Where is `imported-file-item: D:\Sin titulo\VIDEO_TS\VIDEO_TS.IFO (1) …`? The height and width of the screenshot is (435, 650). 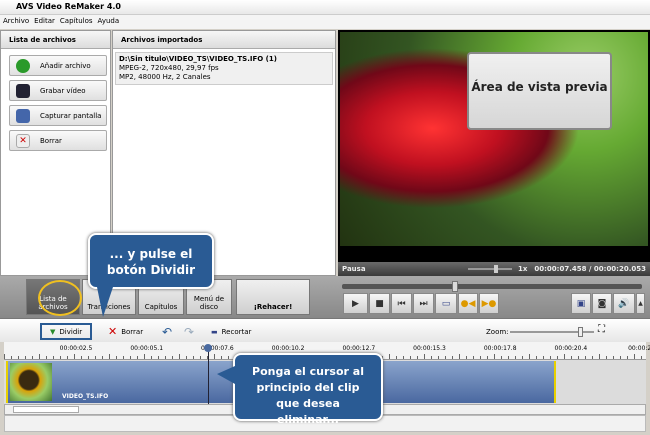 imported-file-item: D:\Sin titulo\VIDEO_TS\VIDEO_TS.IFO (1) … is located at coordinates (224, 68).